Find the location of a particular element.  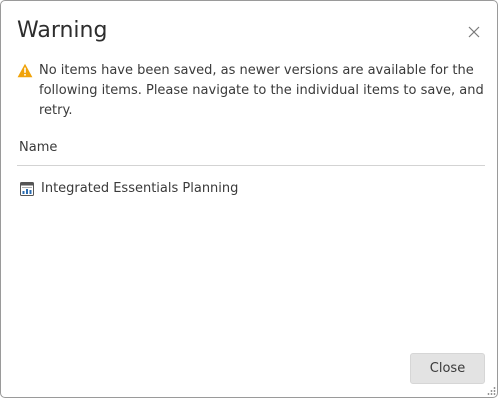

dialog-title: Warning is located at coordinates (62, 30).